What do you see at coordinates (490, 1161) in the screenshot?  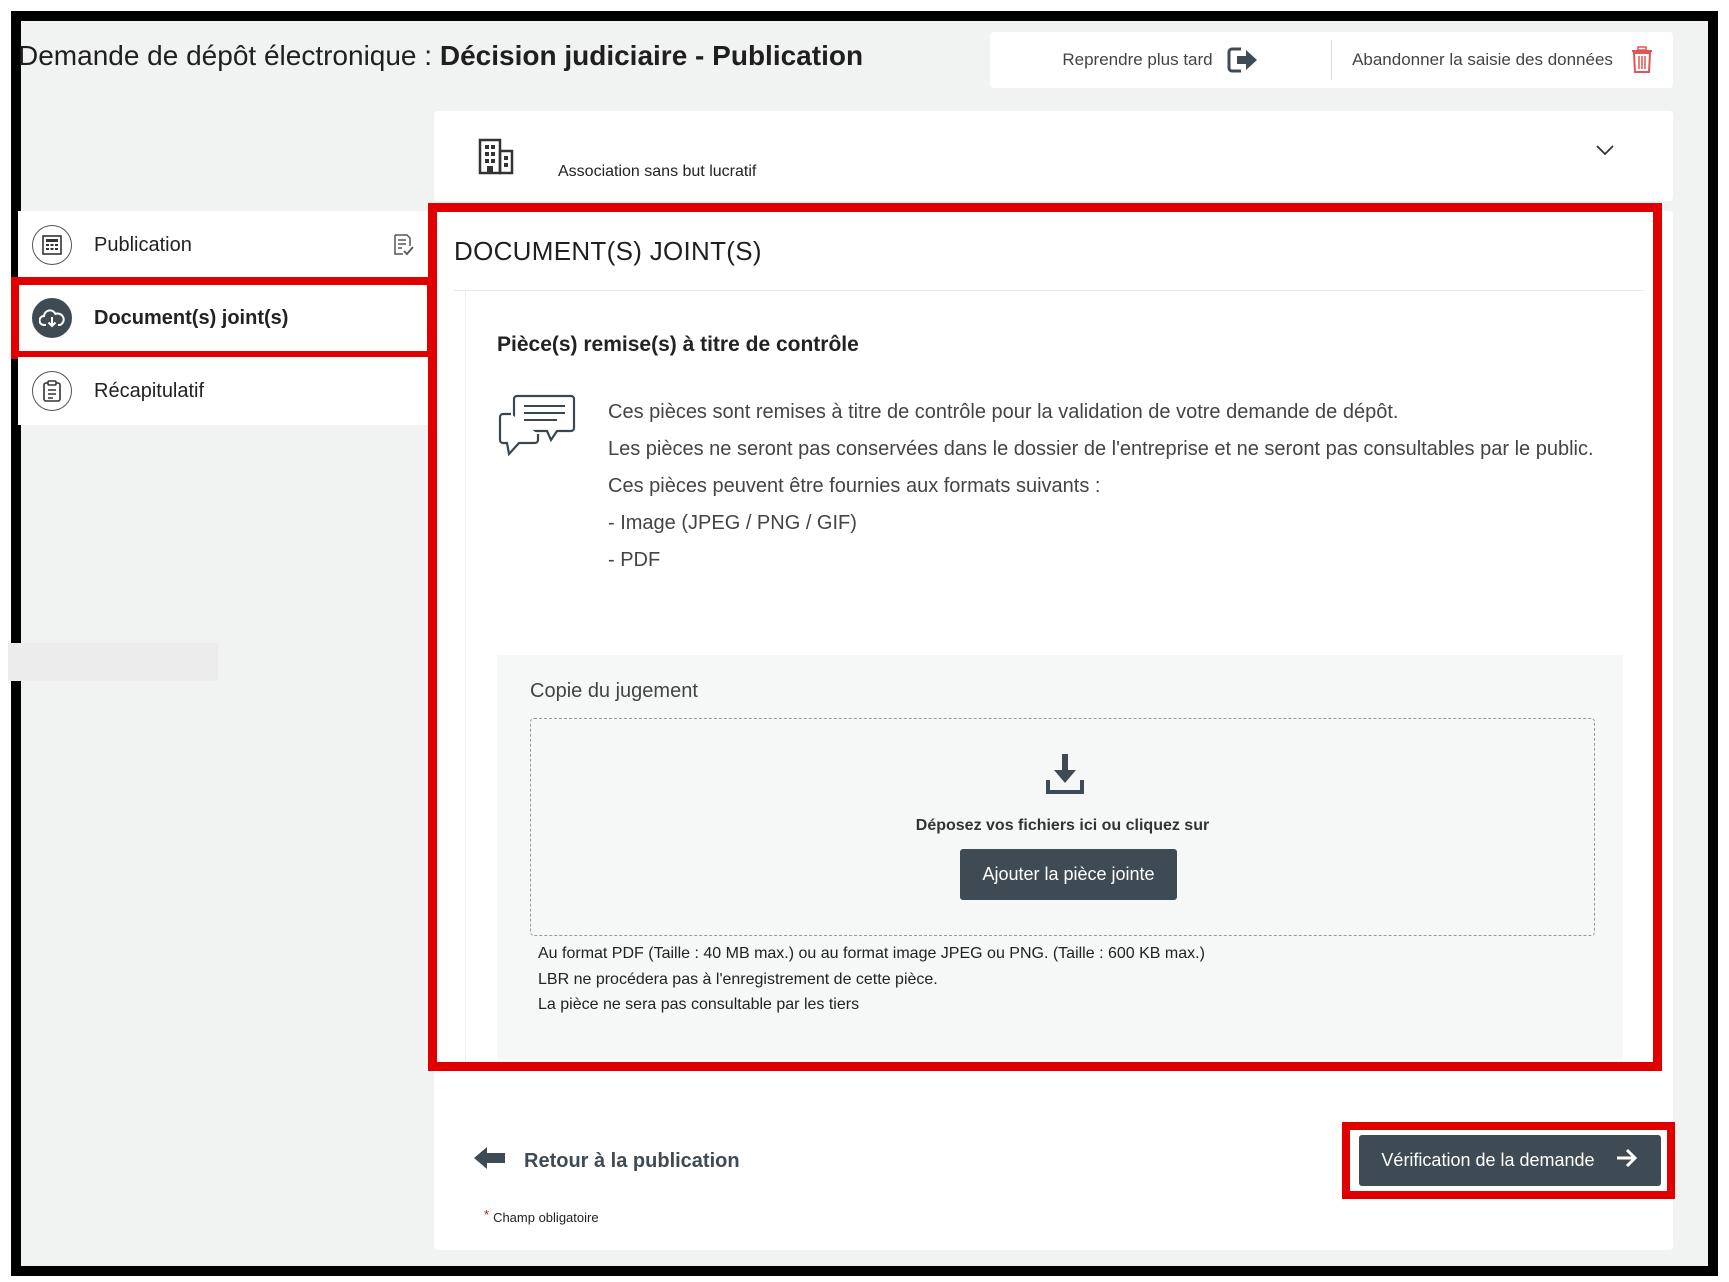 I see `arrow-left-icon` at bounding box center [490, 1161].